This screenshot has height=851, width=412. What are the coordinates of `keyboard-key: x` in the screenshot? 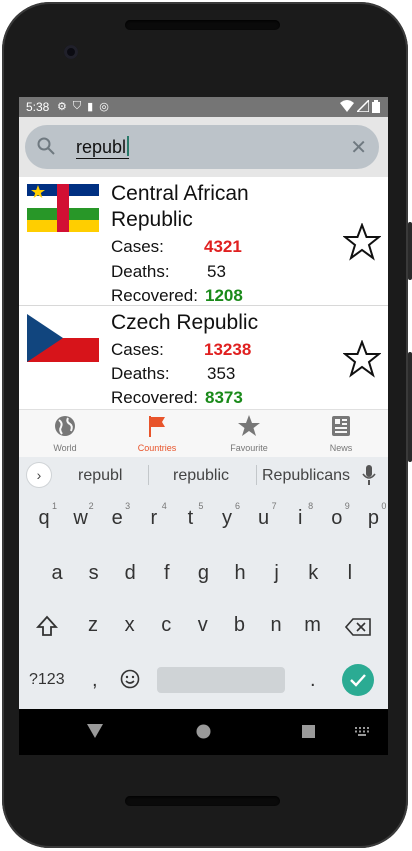 It's located at (130, 625).